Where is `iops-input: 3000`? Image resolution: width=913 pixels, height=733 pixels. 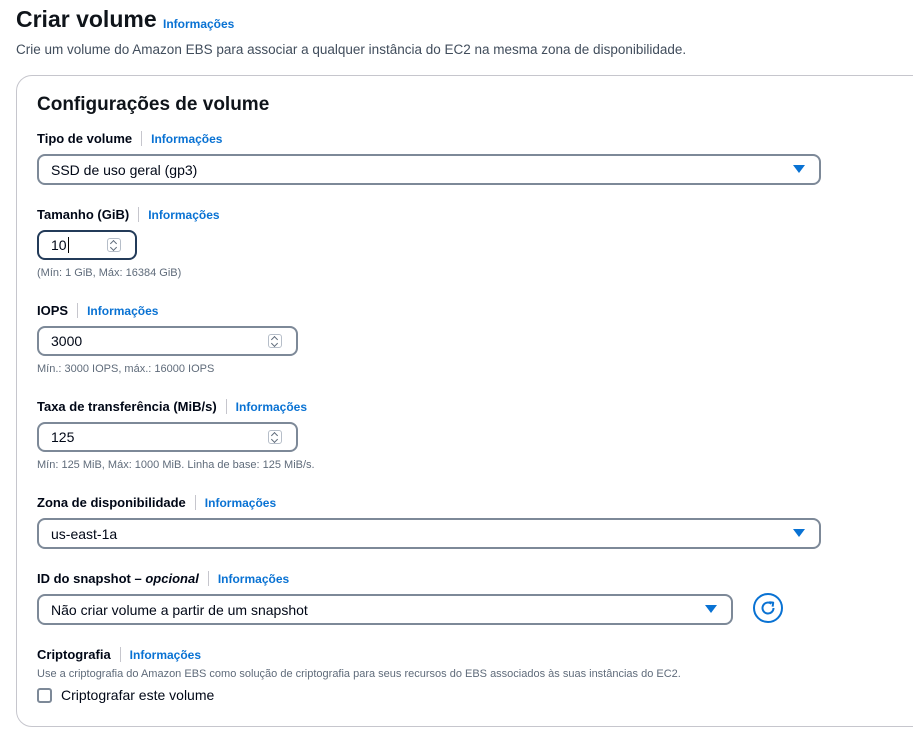 iops-input: 3000 is located at coordinates (167, 341).